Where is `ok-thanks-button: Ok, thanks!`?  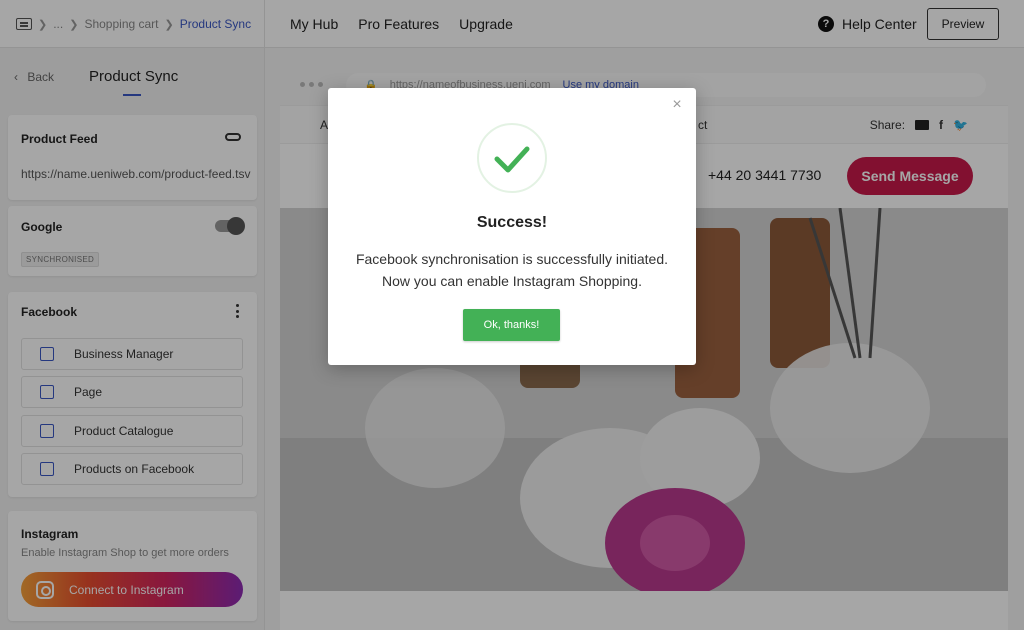
ok-thanks-button: Ok, thanks! is located at coordinates (511, 325).